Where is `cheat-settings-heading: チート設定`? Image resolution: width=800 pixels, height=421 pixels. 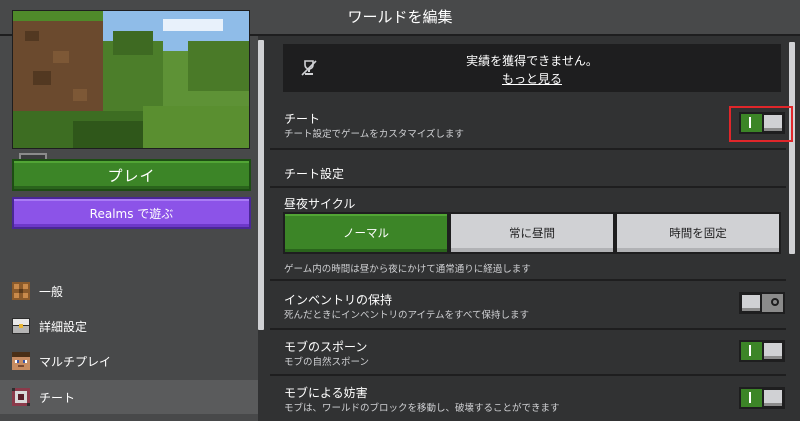 cheat-settings-heading: チート設定 is located at coordinates (314, 174).